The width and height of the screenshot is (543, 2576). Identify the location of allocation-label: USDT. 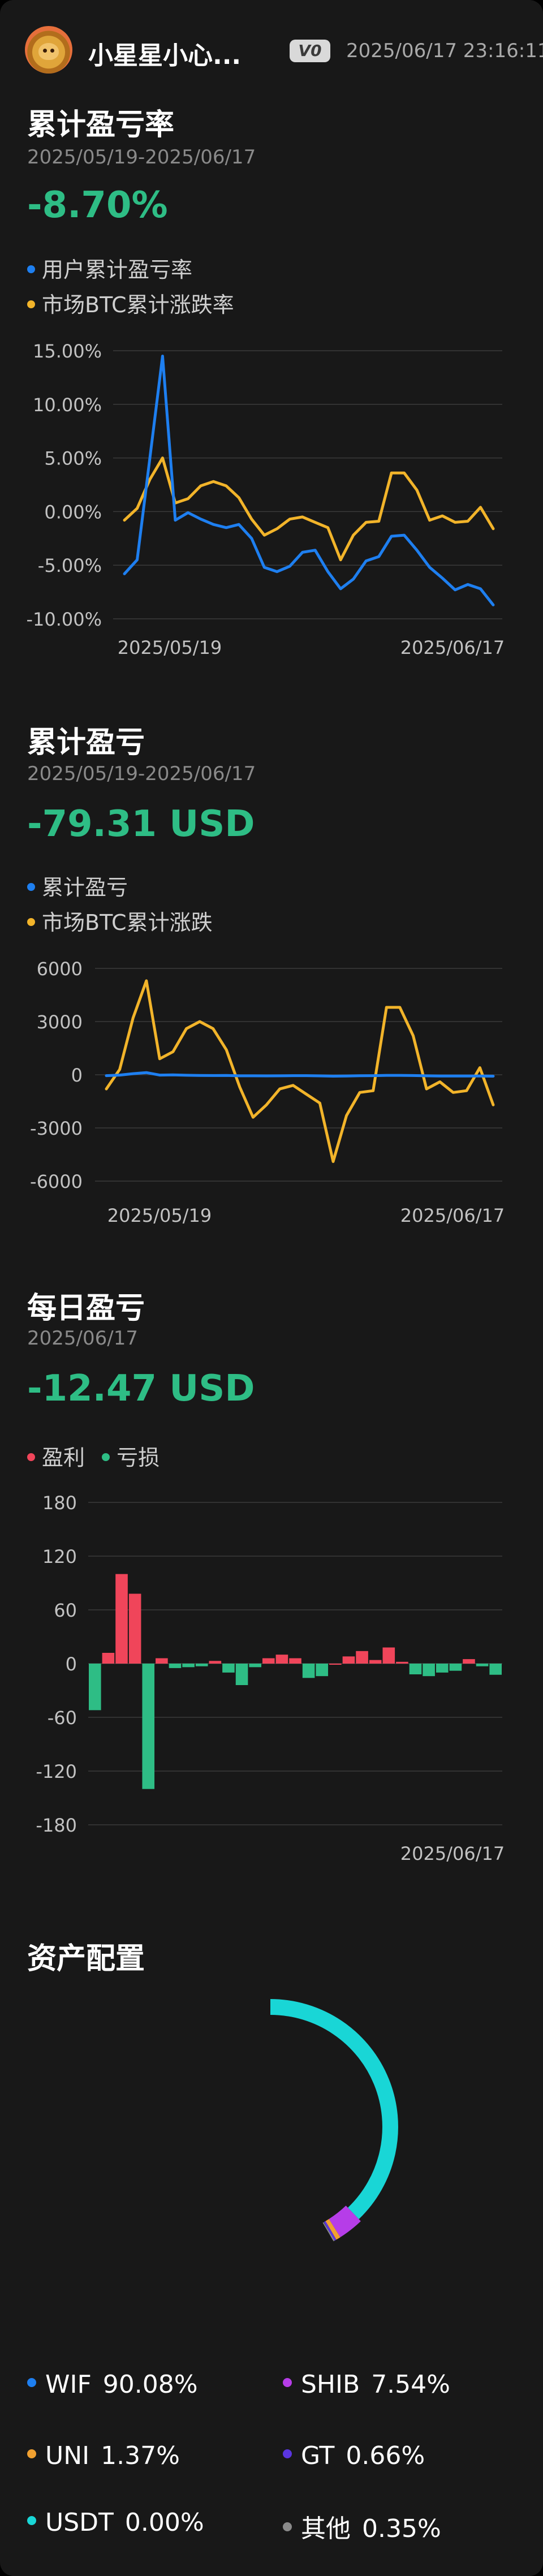
(79, 2522).